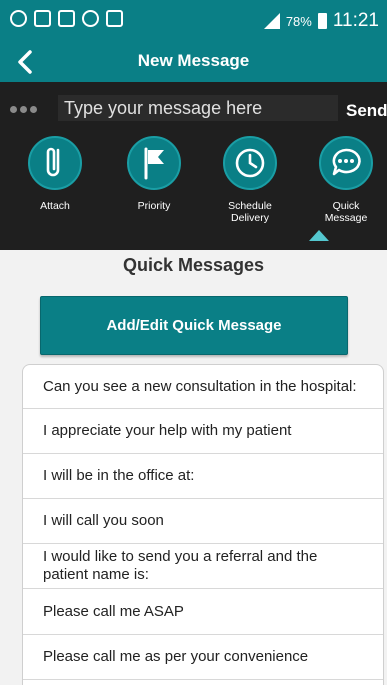  Describe the element at coordinates (193, 21) in the screenshot. I see `status-bar: 78% 11:21` at that location.